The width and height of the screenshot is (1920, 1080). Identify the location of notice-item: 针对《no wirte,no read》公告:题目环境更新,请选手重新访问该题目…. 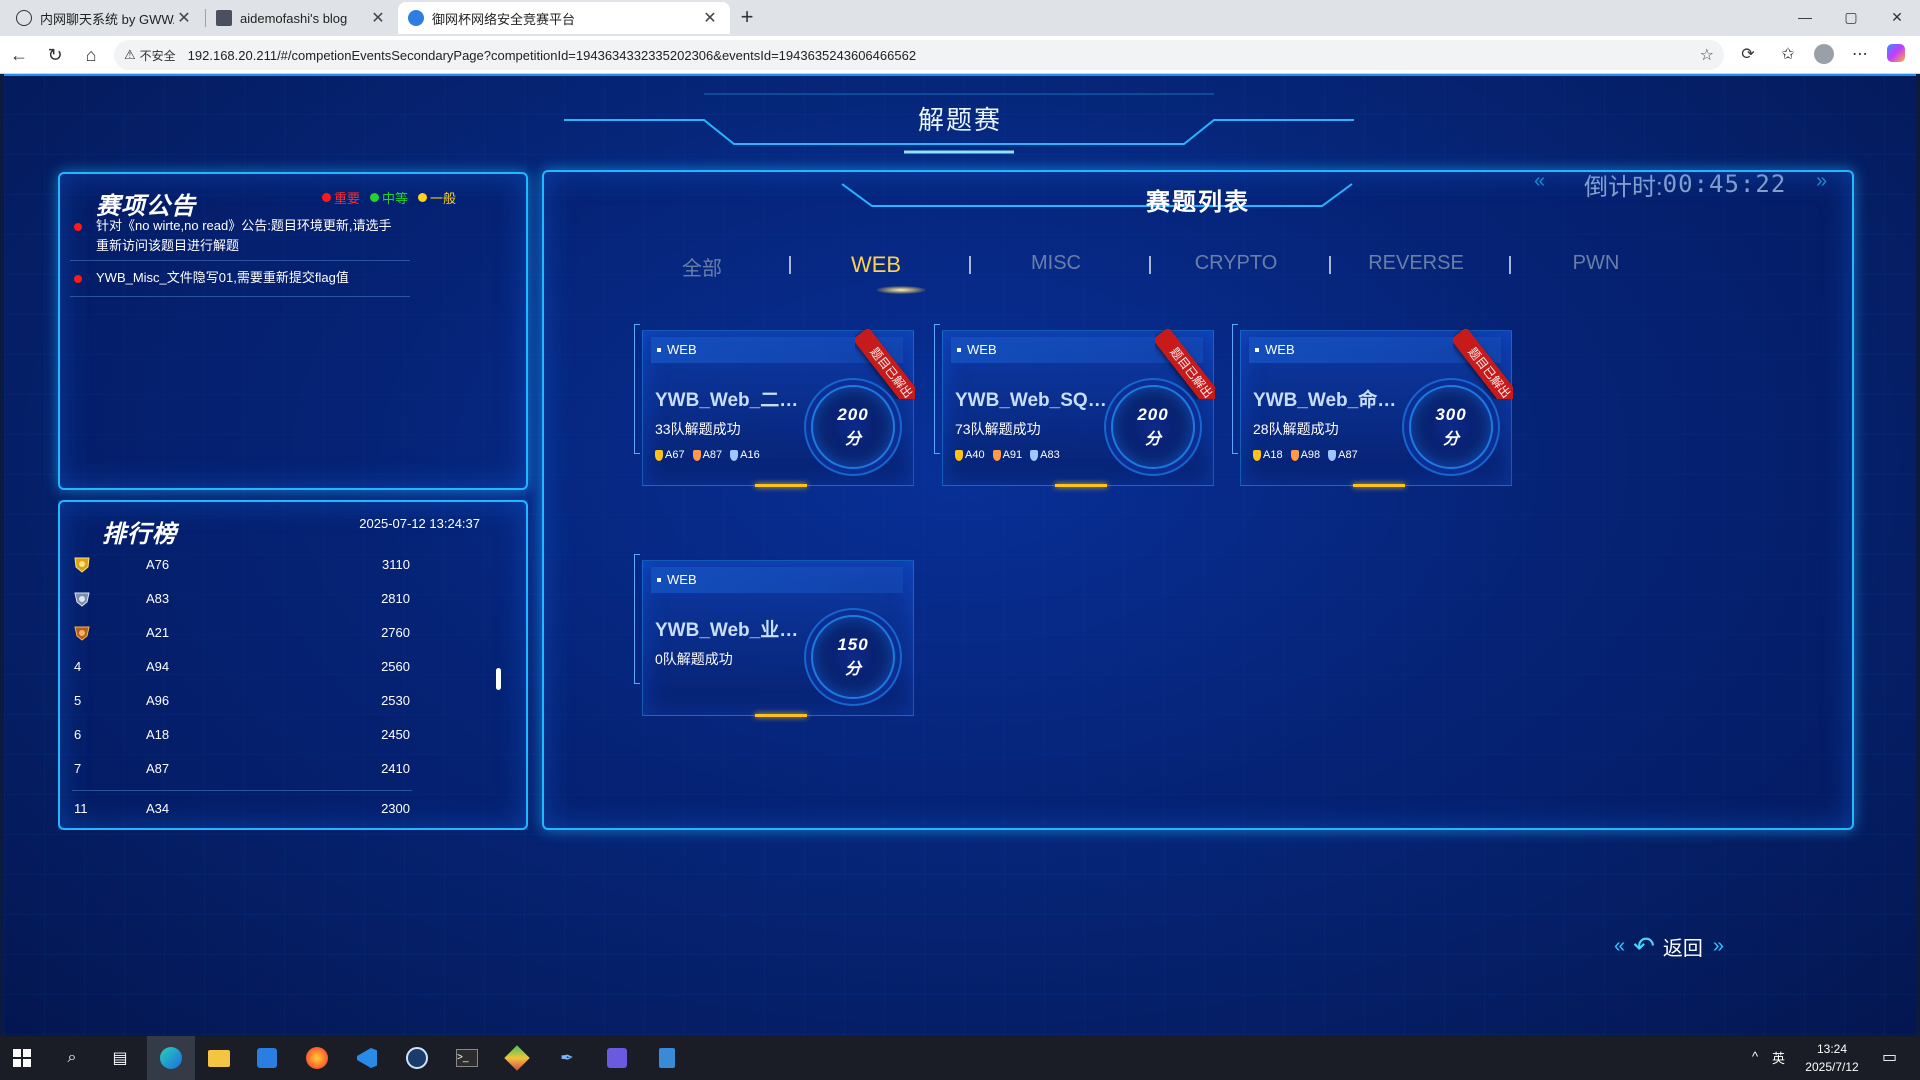
(239, 236).